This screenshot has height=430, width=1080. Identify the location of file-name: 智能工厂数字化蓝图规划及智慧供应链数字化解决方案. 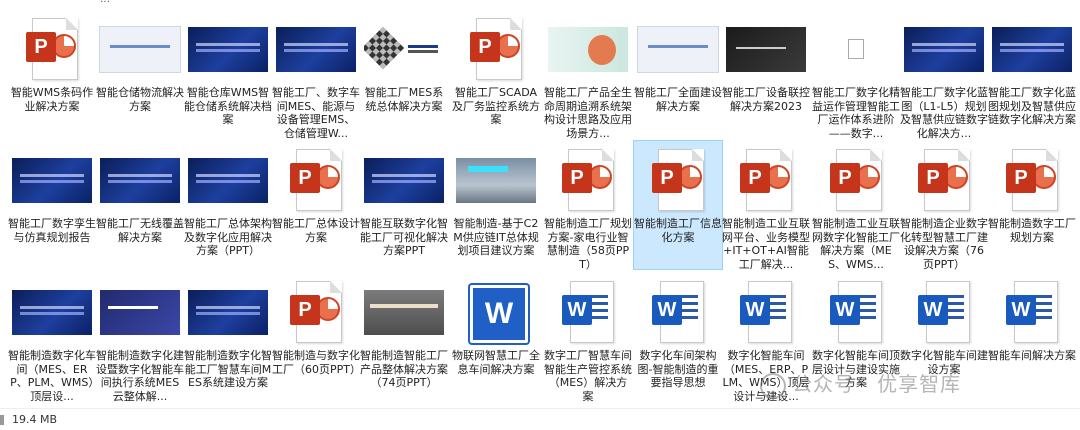
(1032, 106).